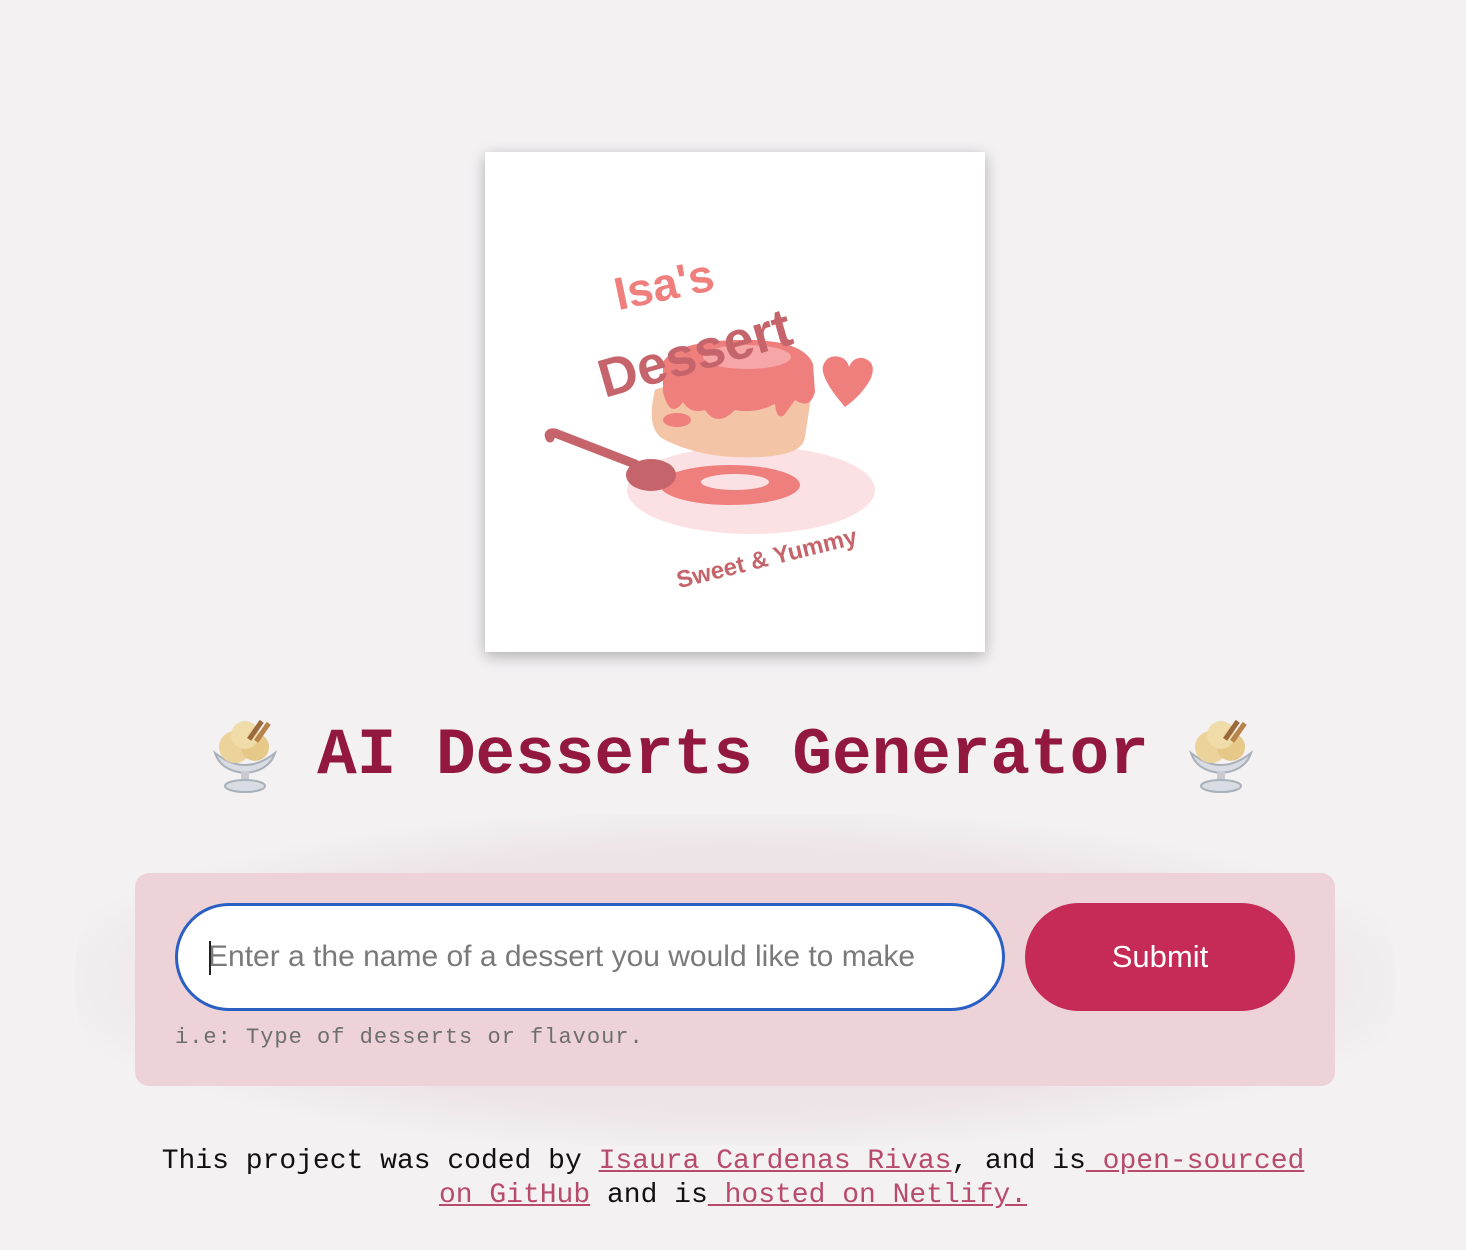  What do you see at coordinates (1160, 957) in the screenshot?
I see `submit-button: Submit` at bounding box center [1160, 957].